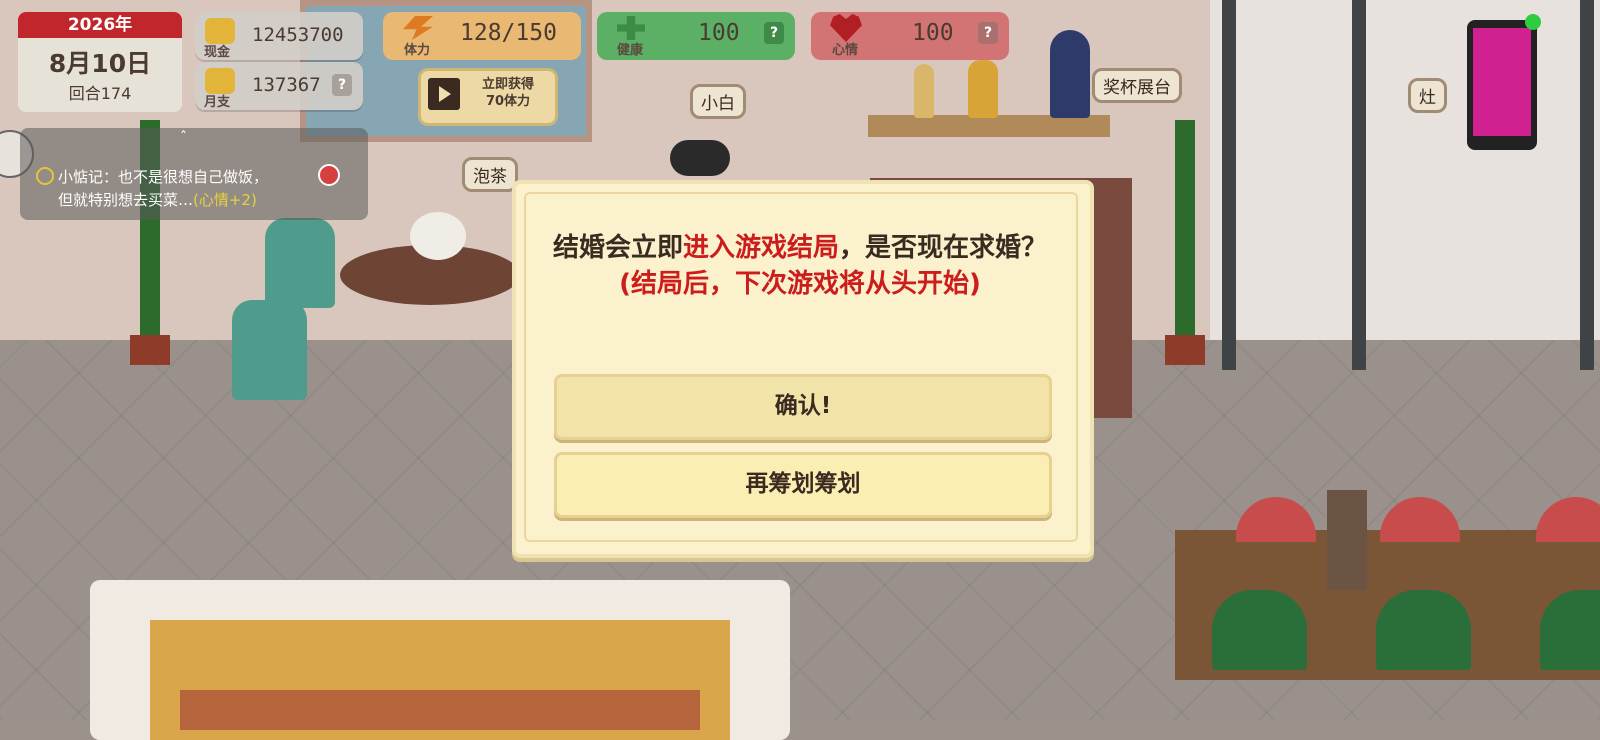 This screenshot has height=740, width=1600. I want to click on dialog-message: 结婚会立即进入游戏结局，是否现在求婚？ (结局后，下次游戏将从头开始), so click(800, 266).